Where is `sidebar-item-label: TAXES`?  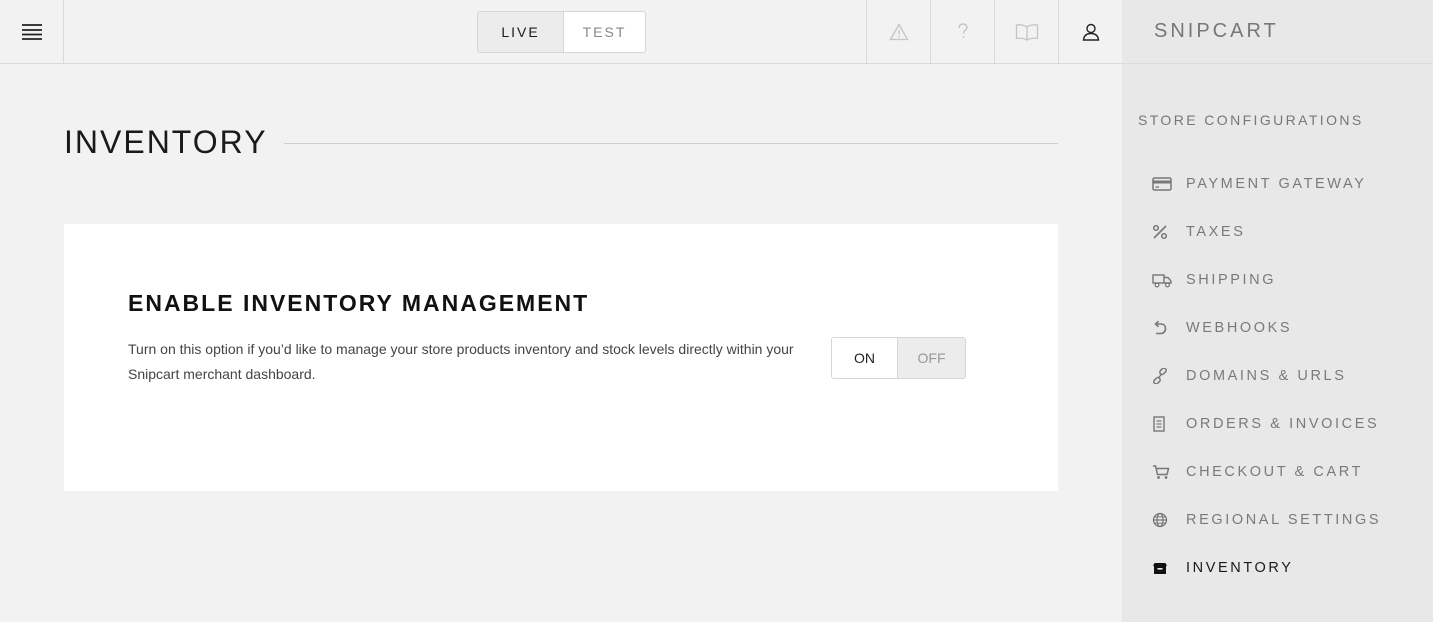 sidebar-item-label: TAXES is located at coordinates (1216, 232).